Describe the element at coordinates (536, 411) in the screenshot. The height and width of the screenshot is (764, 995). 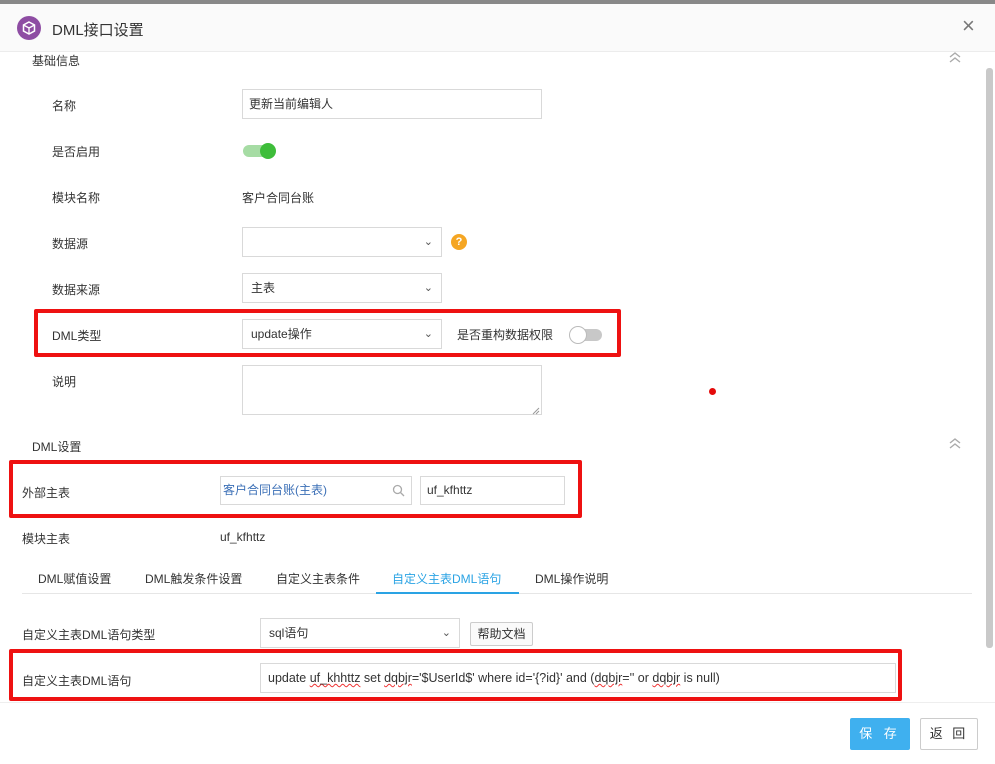
I see `resize-grip-icon` at that location.